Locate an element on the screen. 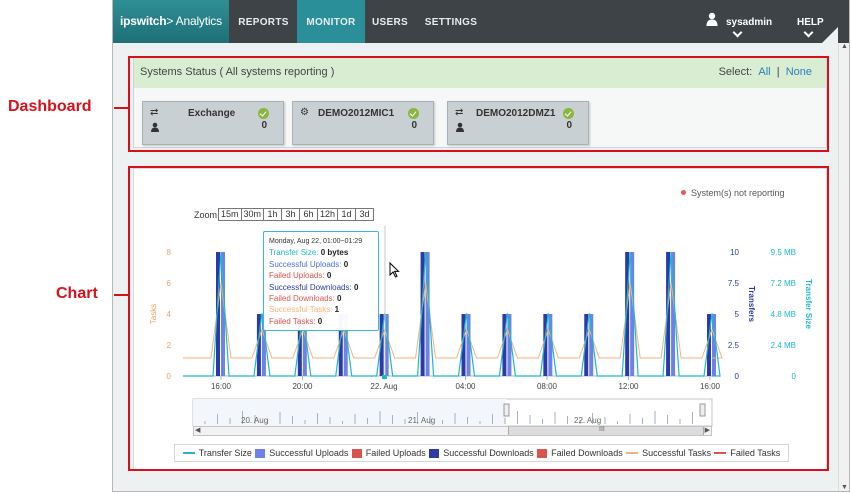 The width and height of the screenshot is (851, 493). chart-callout-line is located at coordinates (121, 295).